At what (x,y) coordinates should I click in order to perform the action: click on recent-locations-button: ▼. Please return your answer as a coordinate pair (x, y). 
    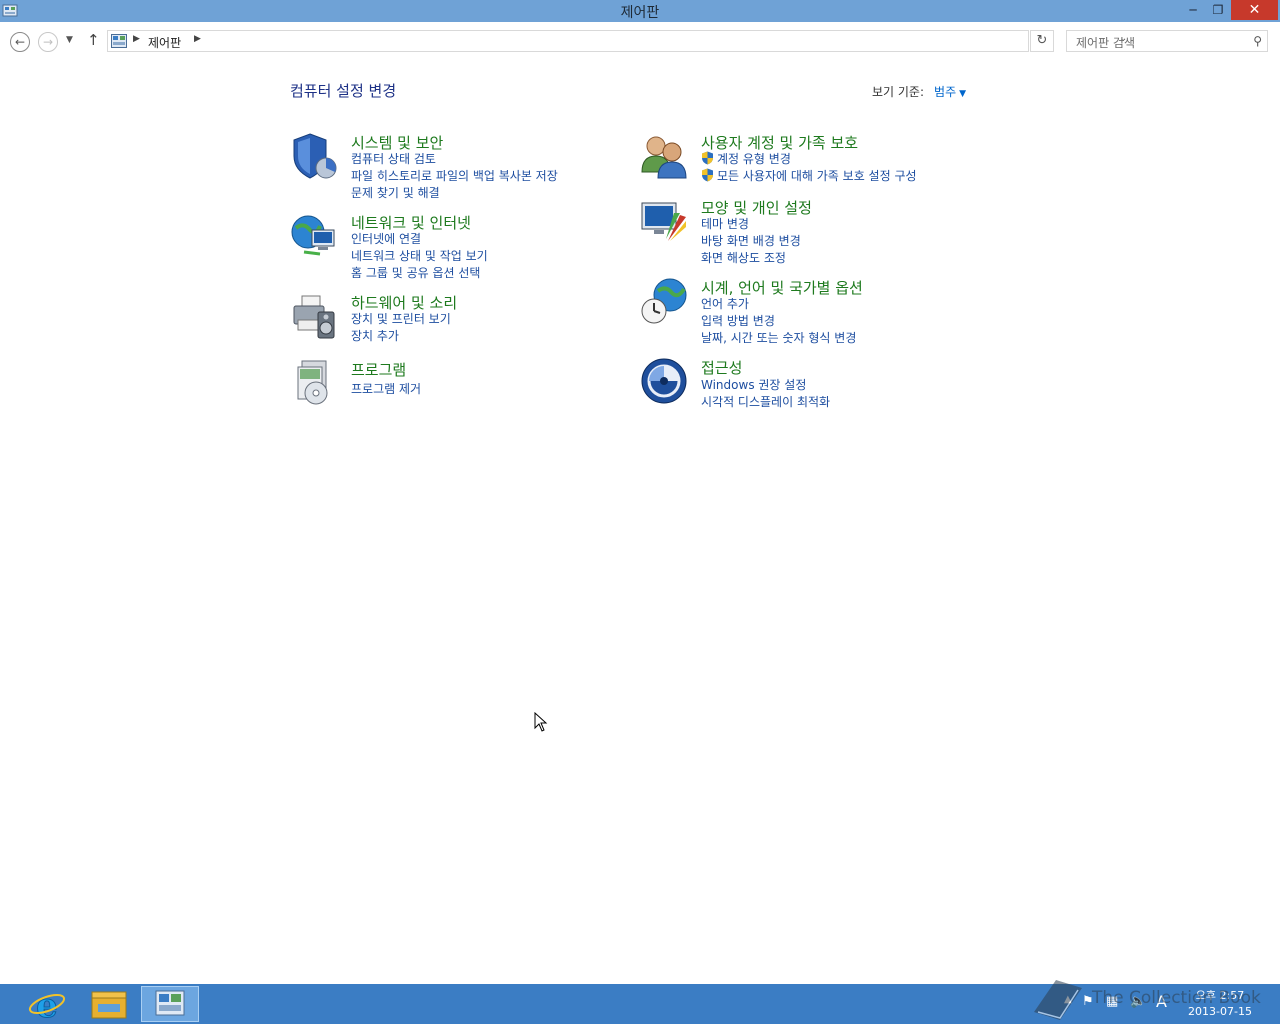
    Looking at the image, I should click on (69, 40).